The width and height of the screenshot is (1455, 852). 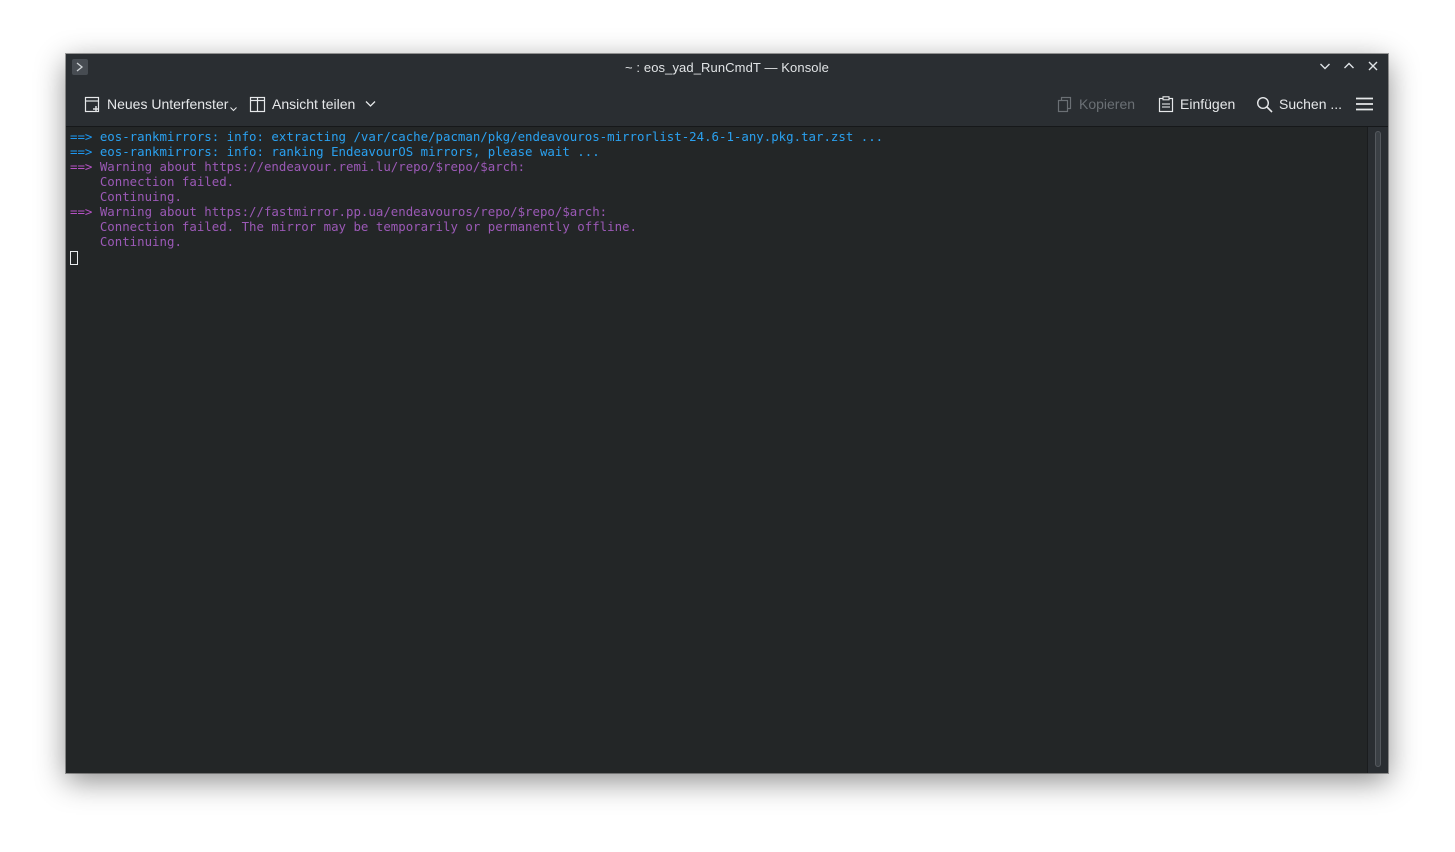 I want to click on text-cursor, so click(x=74, y=258).